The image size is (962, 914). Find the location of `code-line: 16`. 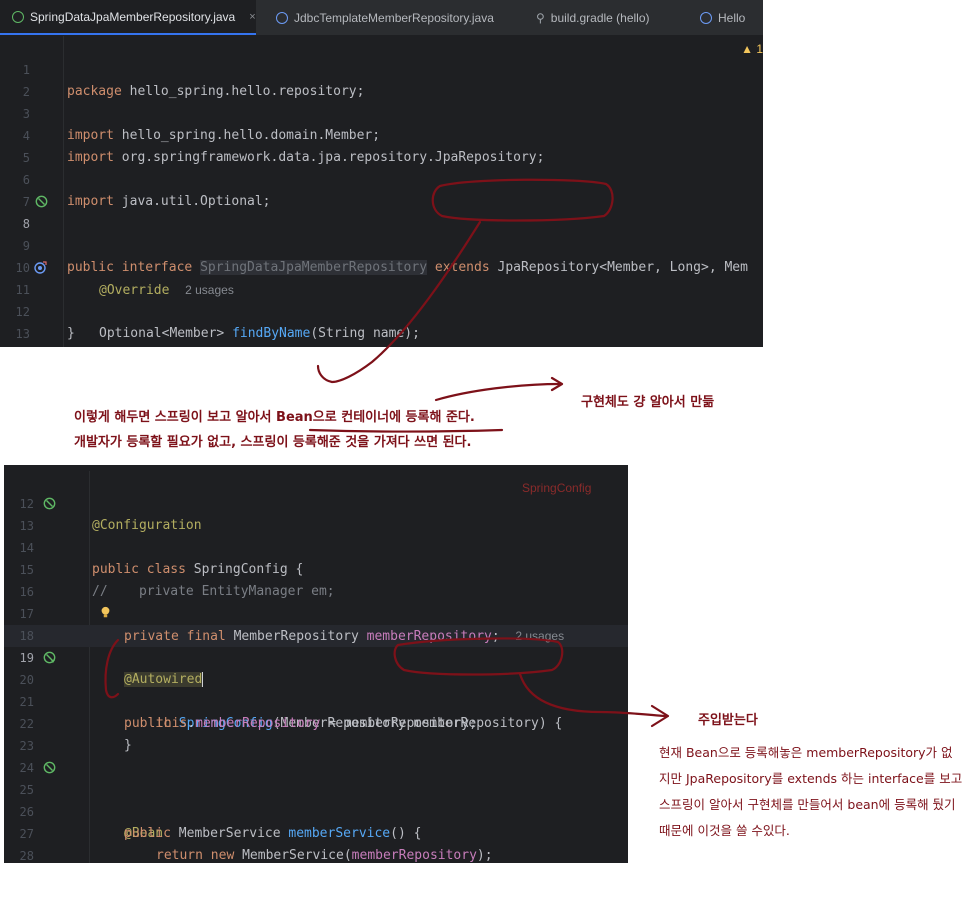

code-line: 16 is located at coordinates (316, 579).